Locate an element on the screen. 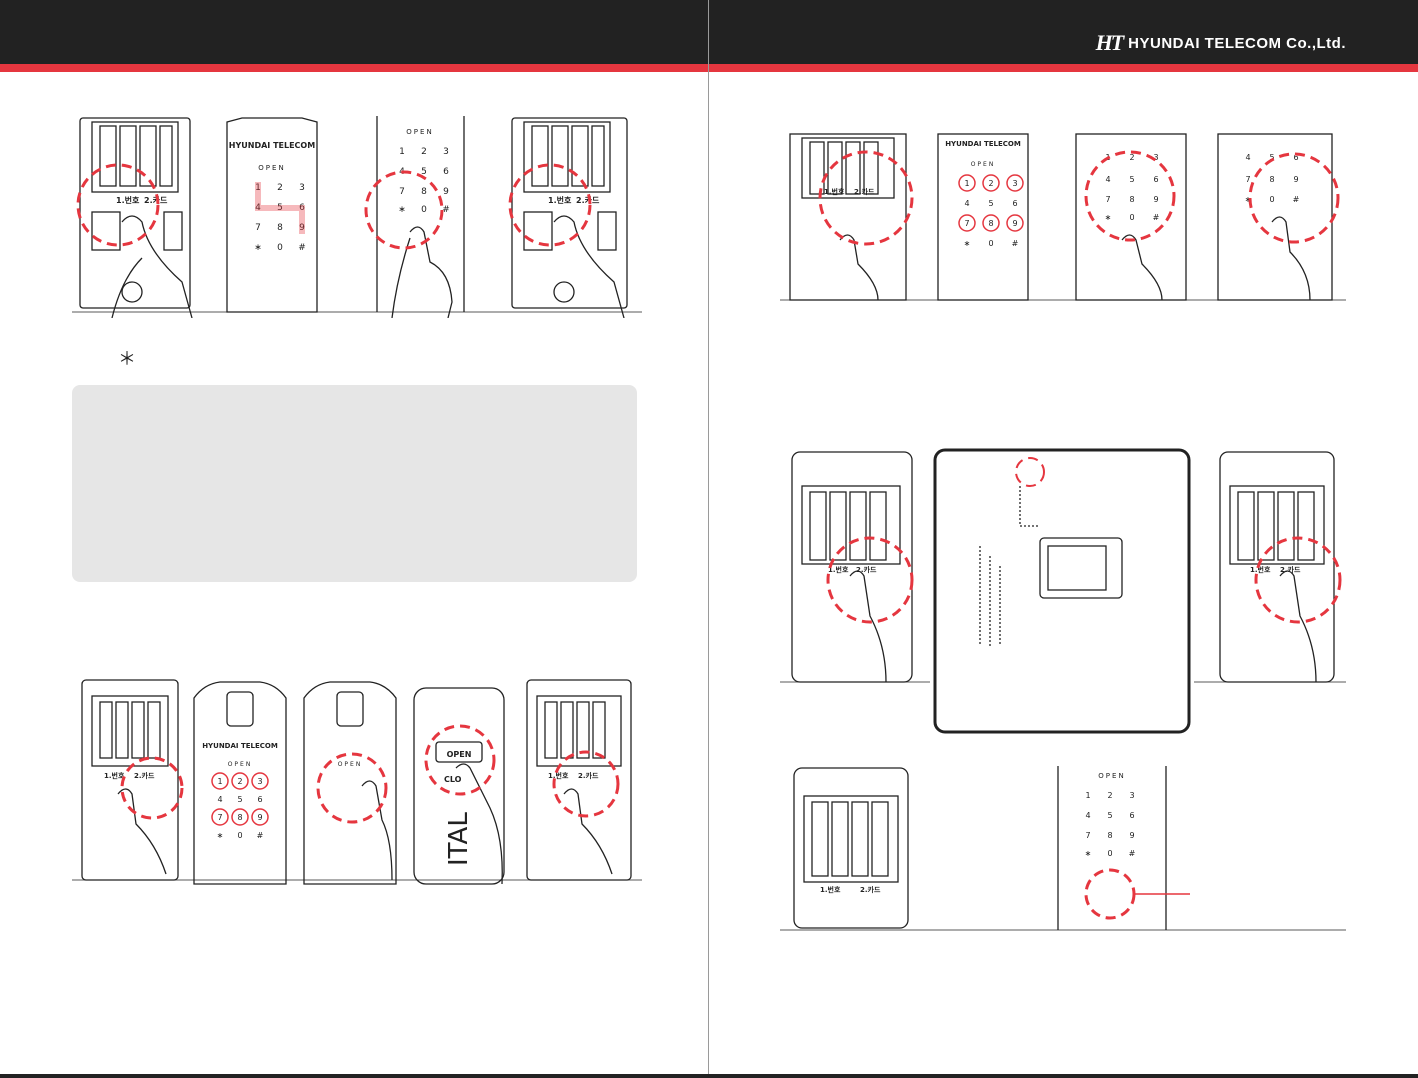 The image size is (1418, 1078). device-brand-label-4: HYUNDAI TELECOM is located at coordinates (983, 144).